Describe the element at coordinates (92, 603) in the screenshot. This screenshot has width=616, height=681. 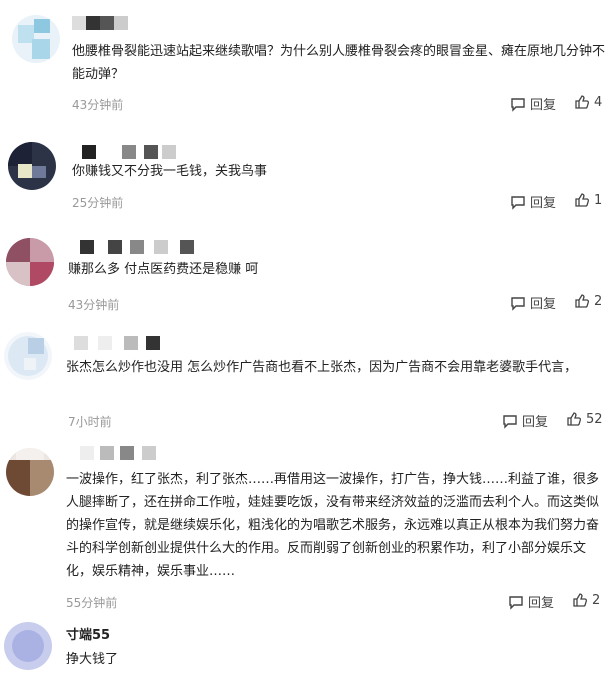
I see `comment-time: 55分钟前` at that location.